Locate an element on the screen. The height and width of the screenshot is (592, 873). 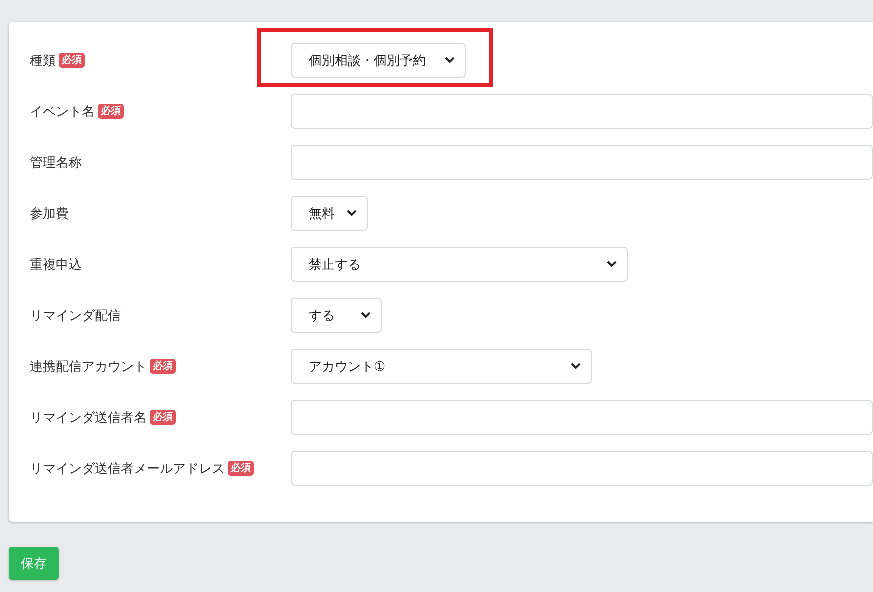
select-dropdown: 無料 is located at coordinates (329, 213).